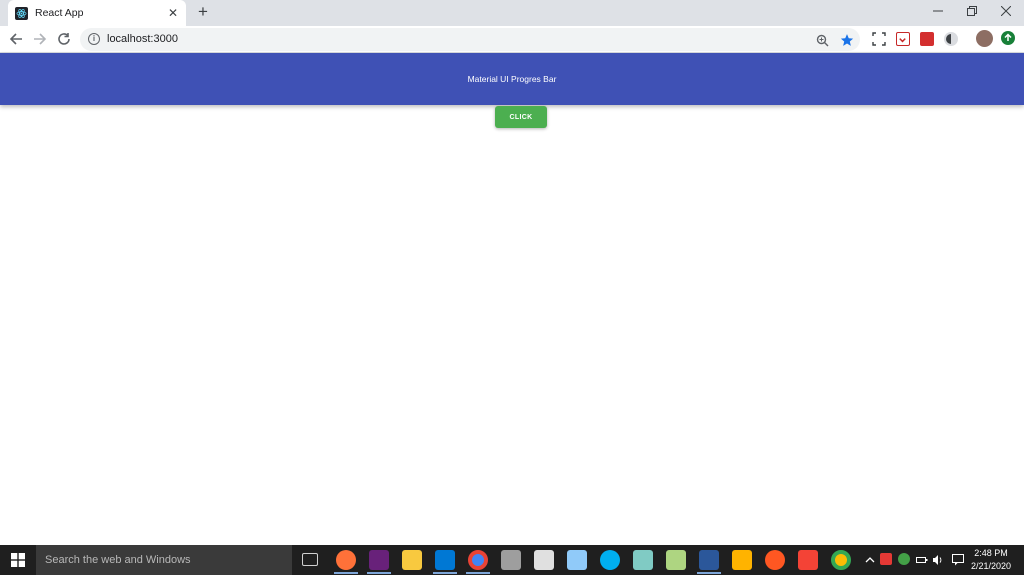 This screenshot has width=1024, height=575. What do you see at coordinates (118, 560) in the screenshot?
I see `search-placeholder: Search the web and Windows` at bounding box center [118, 560].